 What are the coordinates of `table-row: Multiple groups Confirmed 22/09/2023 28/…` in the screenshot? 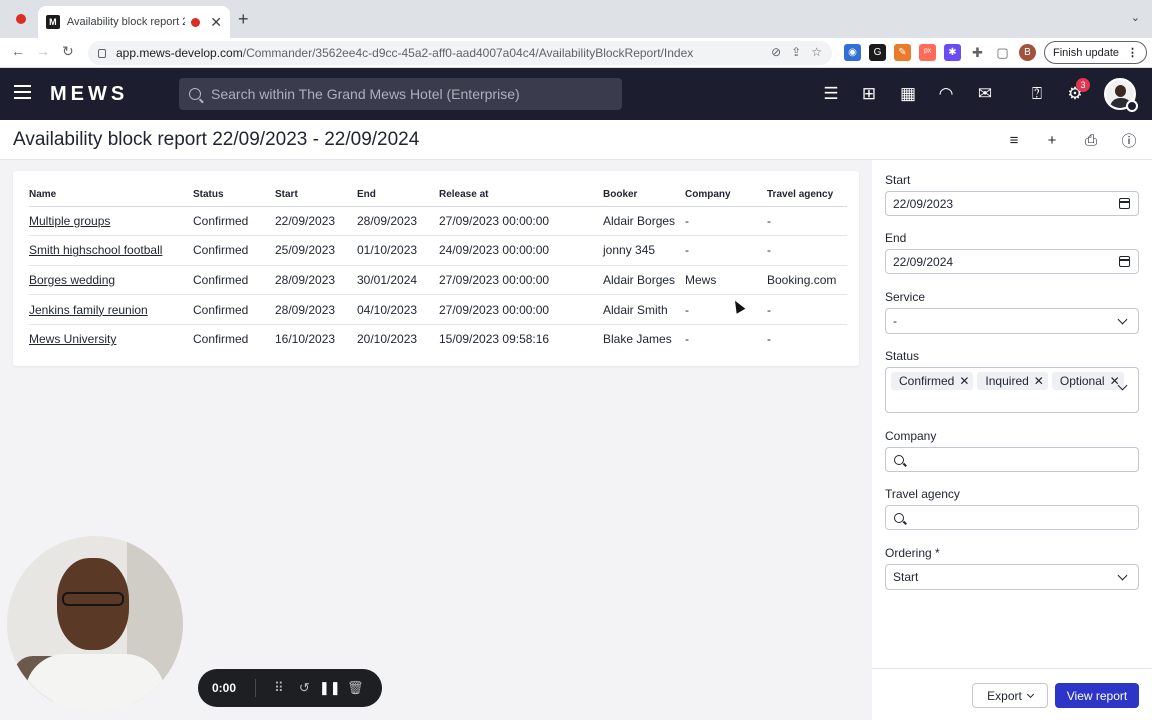 It's located at (438, 221).